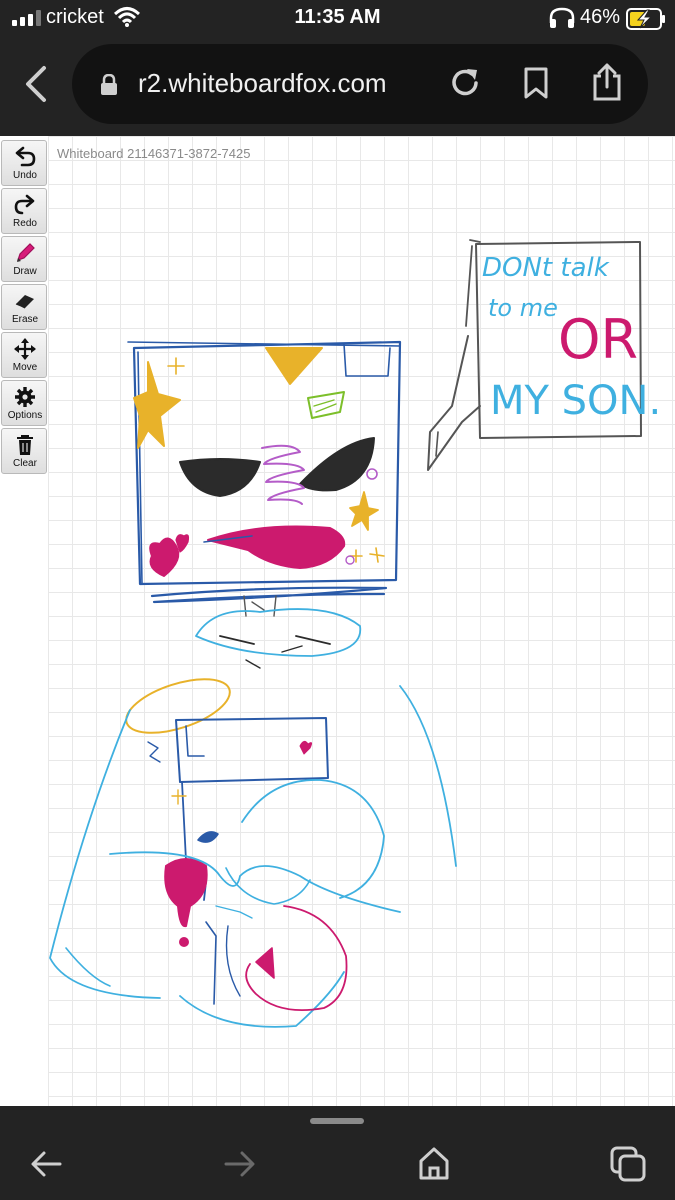 This screenshot has width=675, height=1200. Describe the element at coordinates (109, 84) in the screenshot. I see `lock-icon` at that location.